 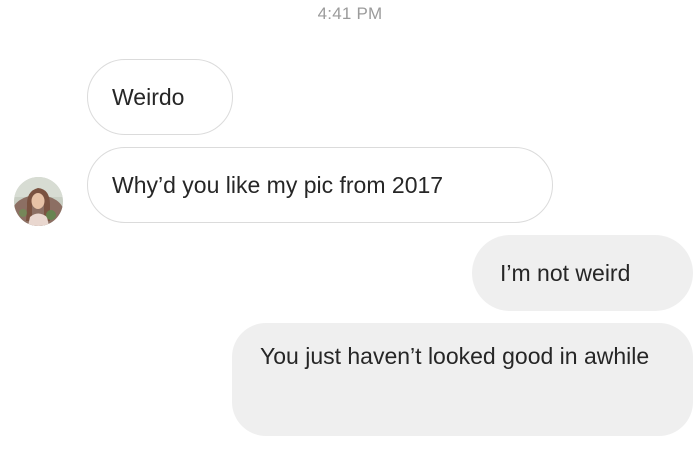 I want to click on incoming-message-bubble: Why’d you like my pic from 2017, so click(x=320, y=185).